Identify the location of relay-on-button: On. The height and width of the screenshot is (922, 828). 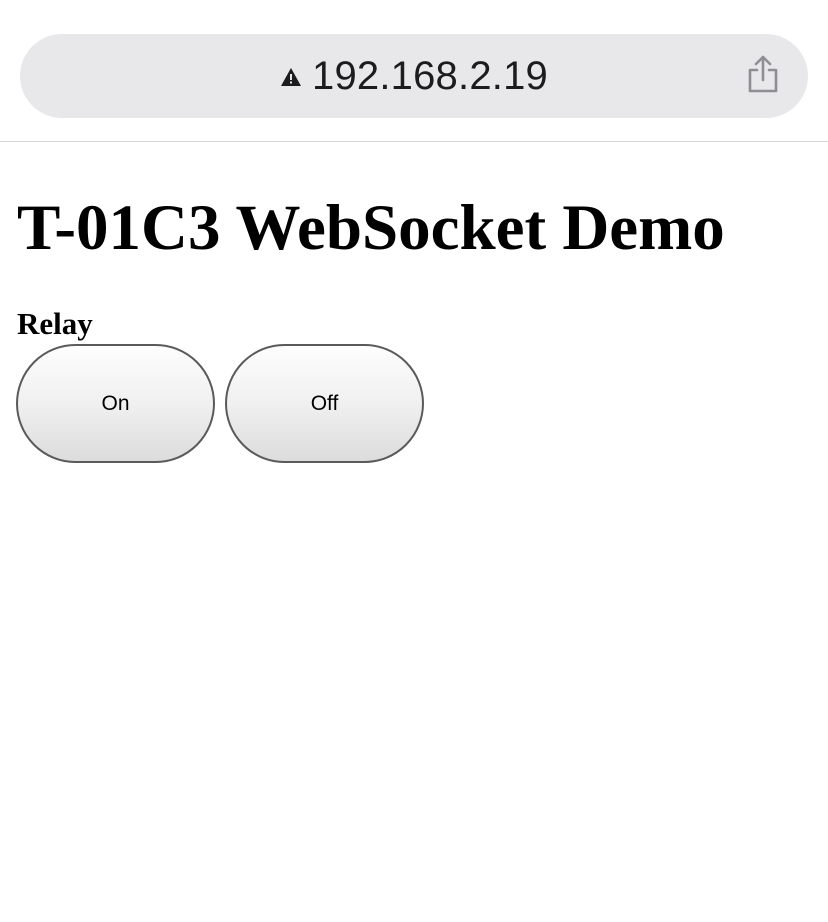
(115, 403).